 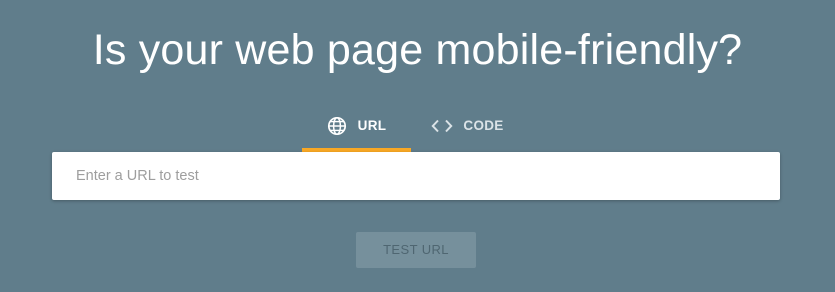 What do you see at coordinates (372, 125) in the screenshot?
I see `tab-url-label: URL` at bounding box center [372, 125].